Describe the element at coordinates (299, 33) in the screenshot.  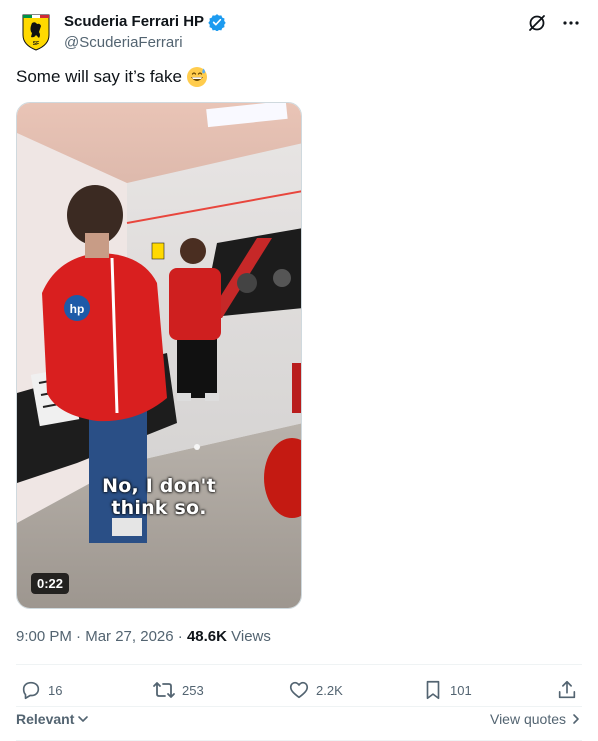
I see `tweet-header: SF Scuderia Ferrari HP @ScuderiaFerrari` at that location.